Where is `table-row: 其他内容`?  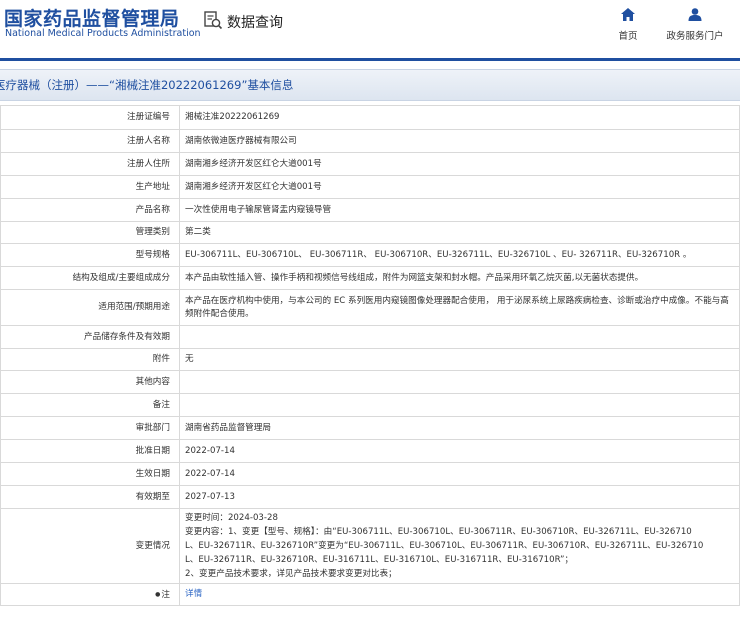
table-row: 其他内容 is located at coordinates (370, 382).